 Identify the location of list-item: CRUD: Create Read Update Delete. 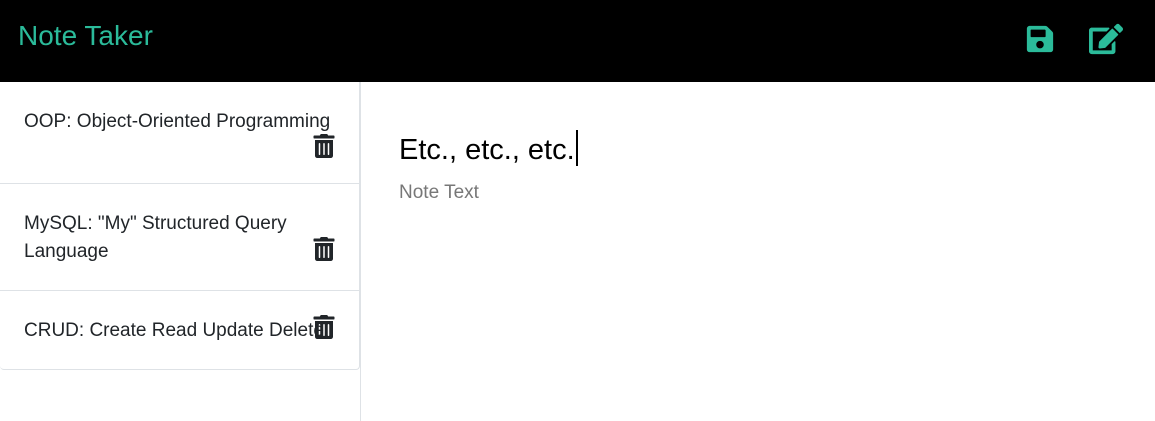
(179, 329).